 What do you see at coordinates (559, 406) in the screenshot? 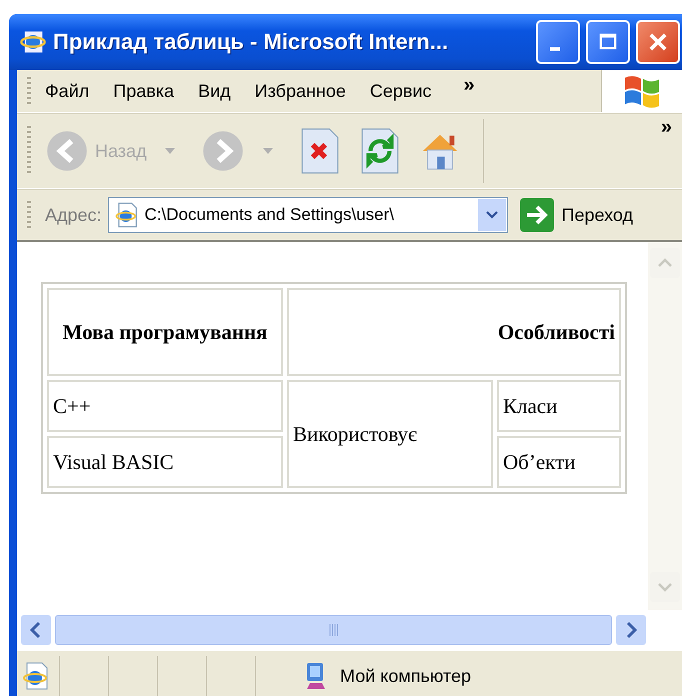
I see `table-cell: Класи` at bounding box center [559, 406].